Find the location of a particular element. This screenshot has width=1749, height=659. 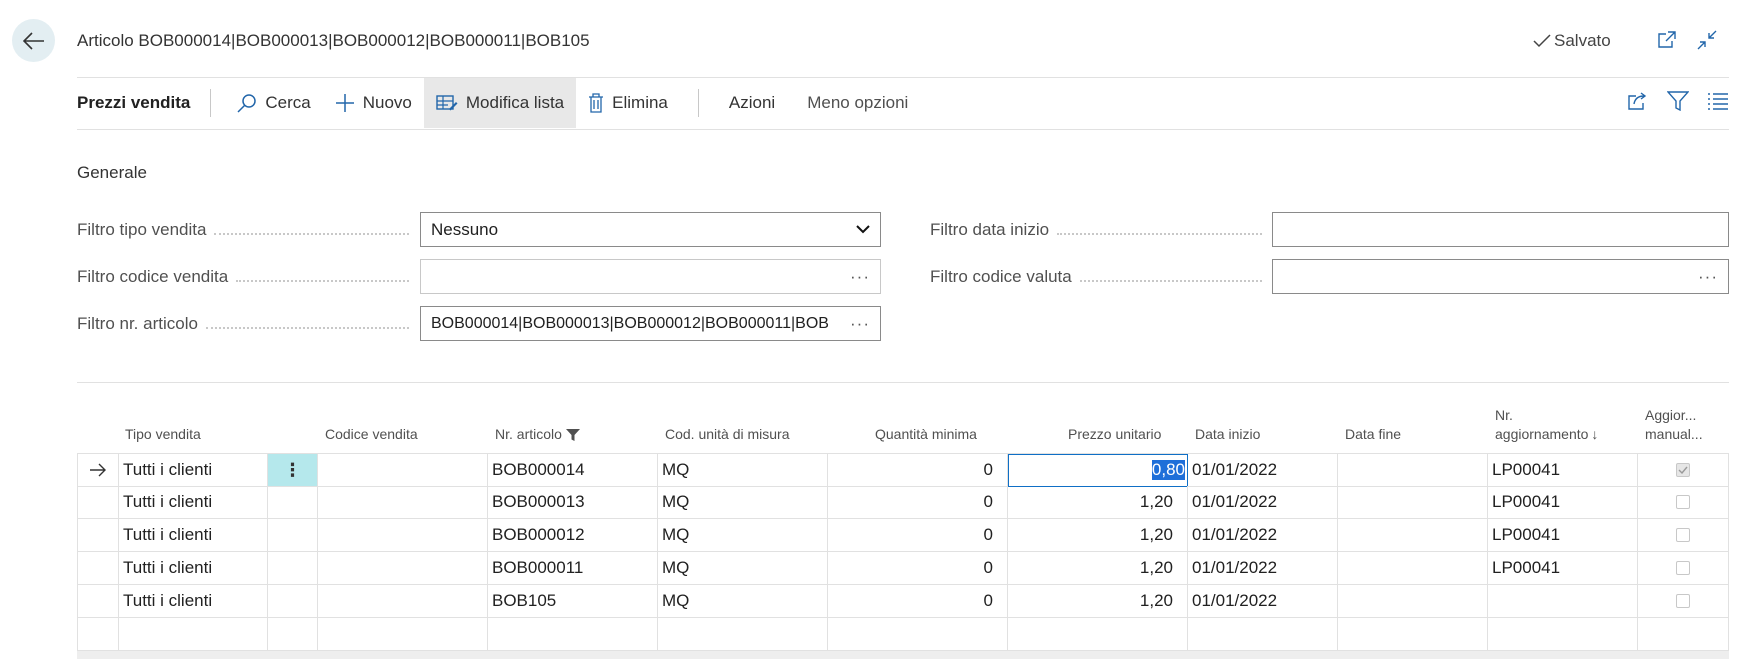

delete-button: Elimina is located at coordinates (628, 103).